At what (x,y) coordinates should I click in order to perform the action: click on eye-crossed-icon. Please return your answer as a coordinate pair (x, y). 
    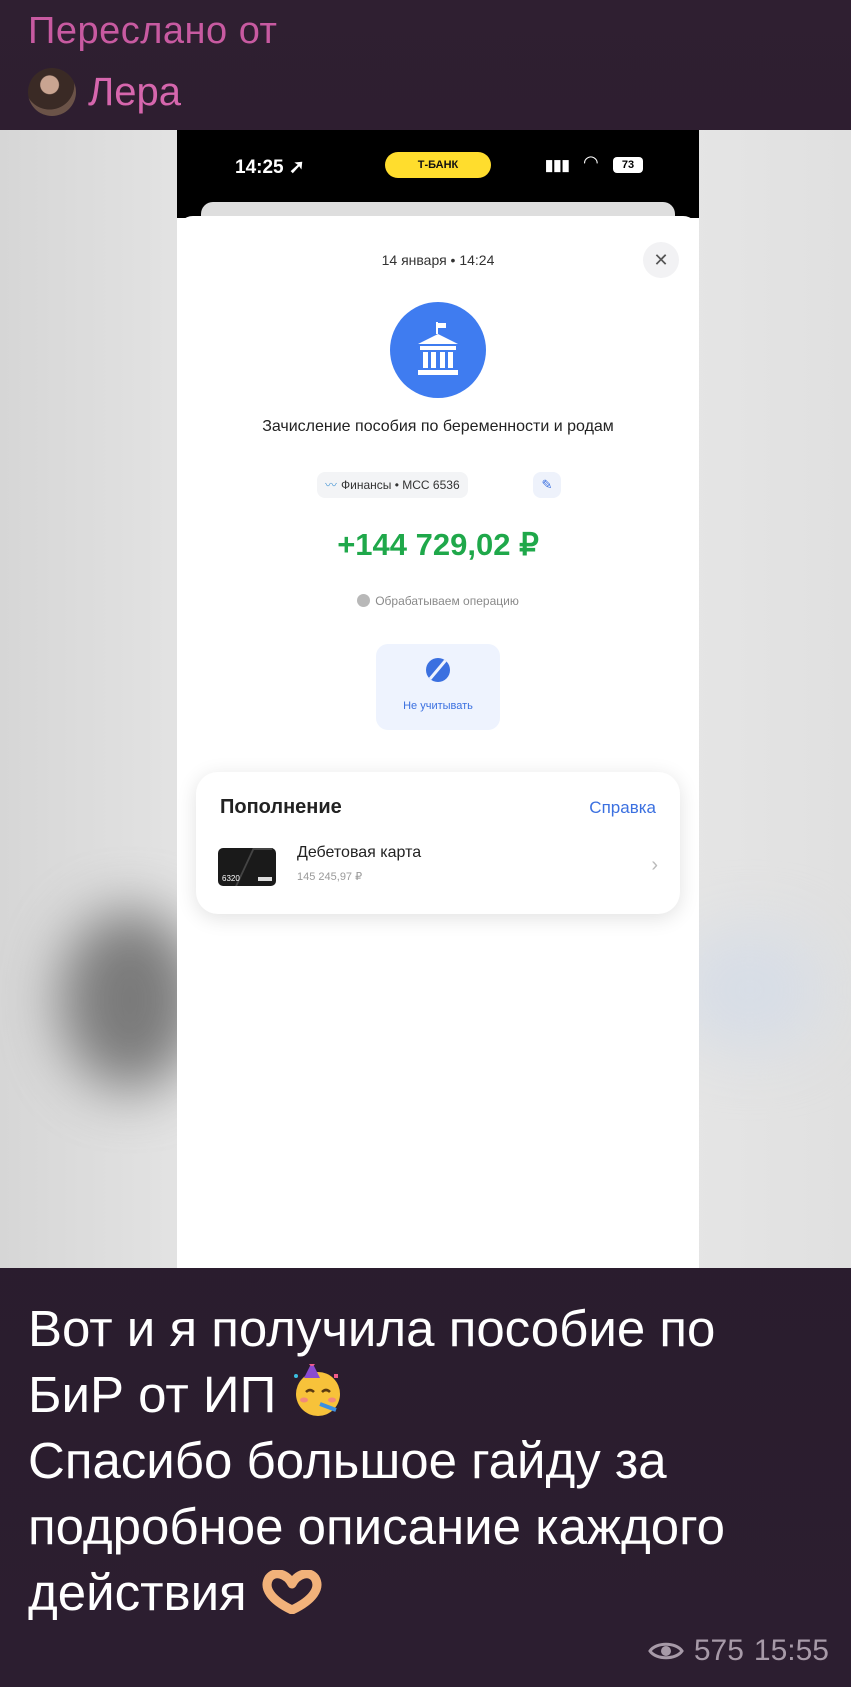
    Looking at the image, I should click on (438, 670).